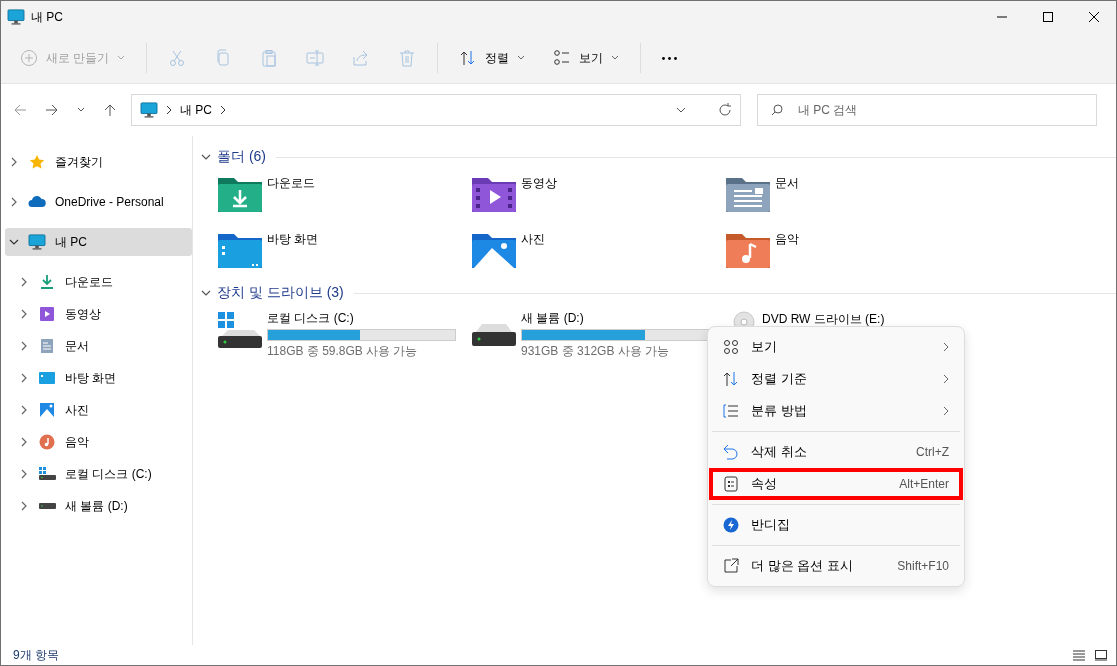 Image resolution: width=1117 pixels, height=666 pixels. I want to click on scissors-icon, so click(177, 58).